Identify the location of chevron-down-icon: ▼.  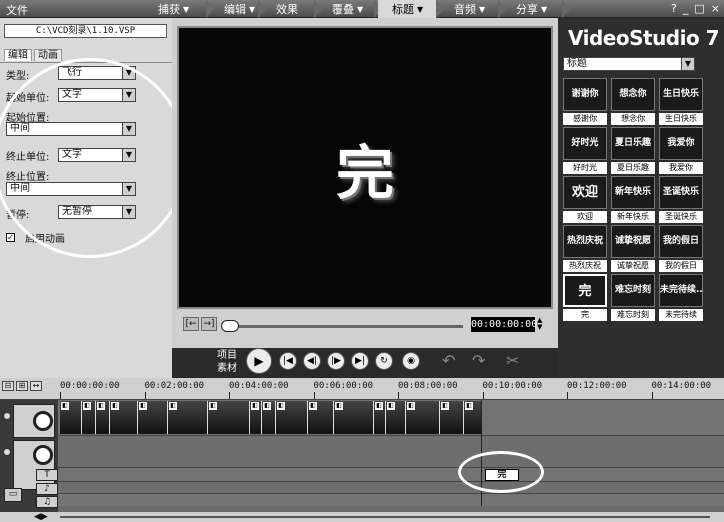
(128, 129).